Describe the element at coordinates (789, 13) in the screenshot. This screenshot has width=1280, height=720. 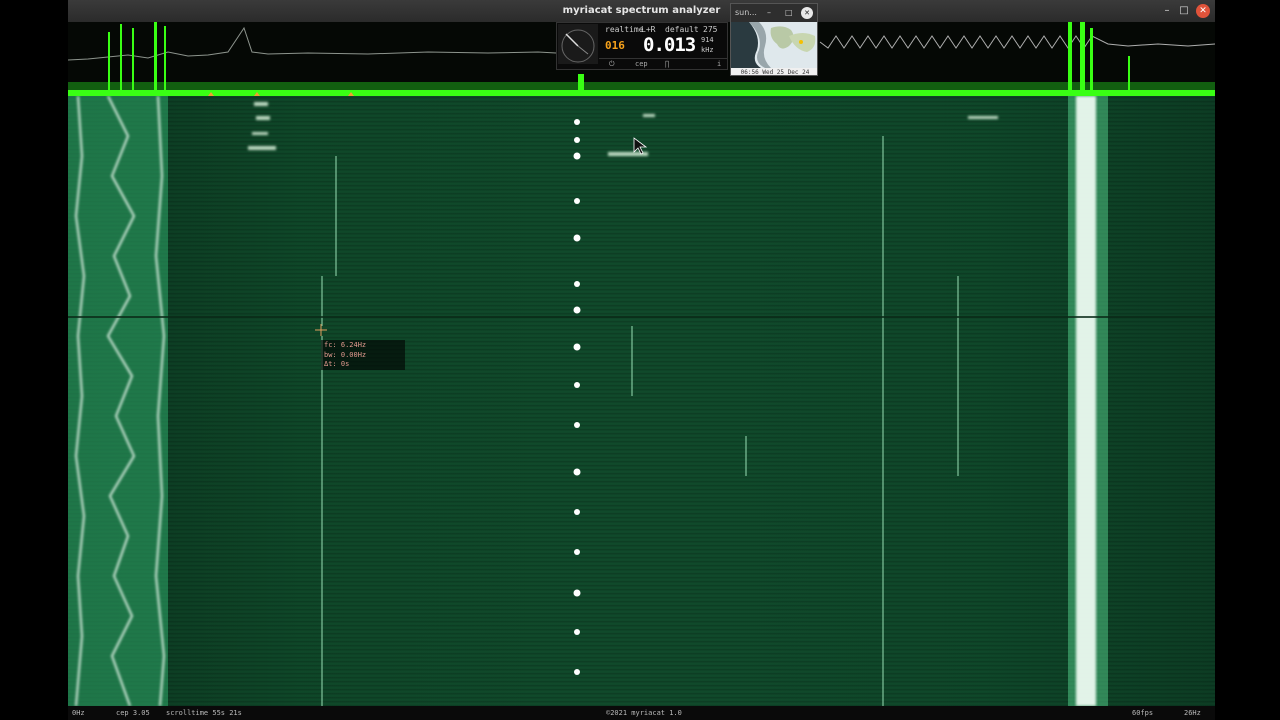
I see `sun-maximize-button: □` at that location.